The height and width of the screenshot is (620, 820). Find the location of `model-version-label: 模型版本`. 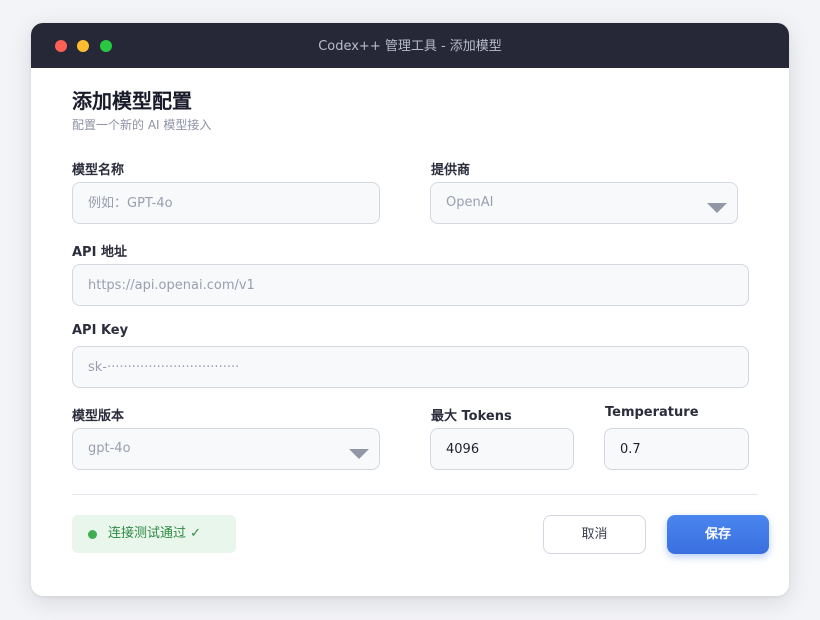

model-version-label: 模型版本 is located at coordinates (98, 416).